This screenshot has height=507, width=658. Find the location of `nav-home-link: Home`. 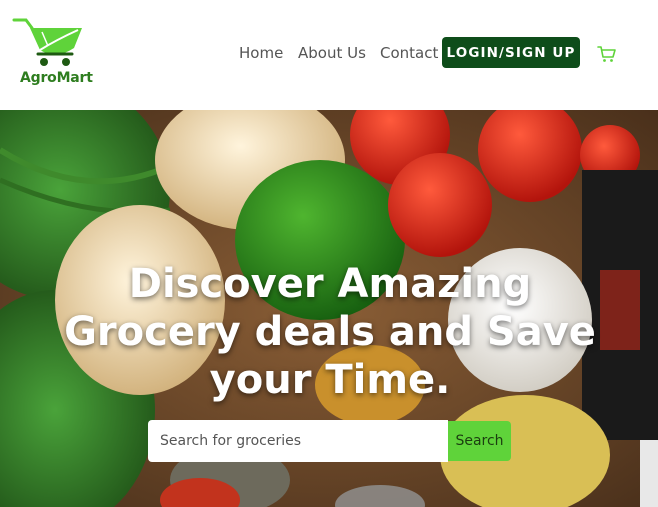

nav-home-link: Home is located at coordinates (261, 53).